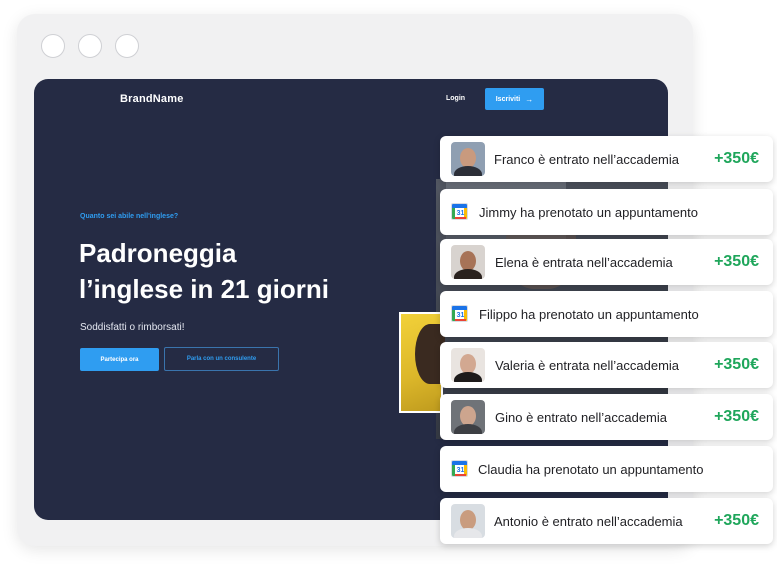  Describe the element at coordinates (508, 99) in the screenshot. I see `signup-button-label: Iscriviti` at that location.